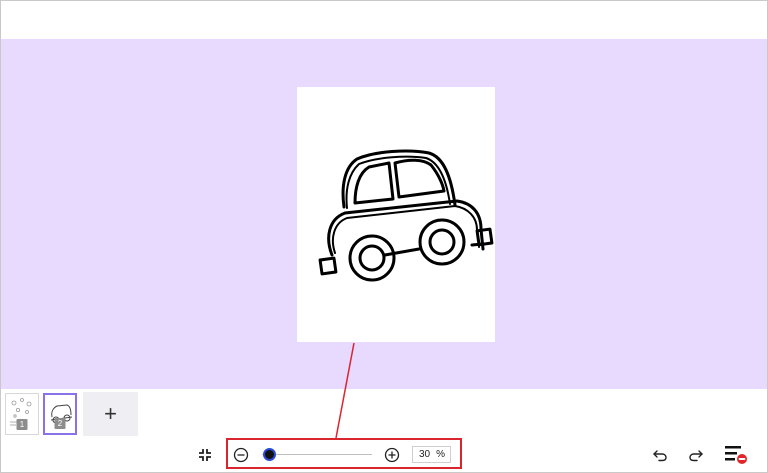  What do you see at coordinates (736, 454) in the screenshot?
I see `menu-remove-icon` at bounding box center [736, 454].